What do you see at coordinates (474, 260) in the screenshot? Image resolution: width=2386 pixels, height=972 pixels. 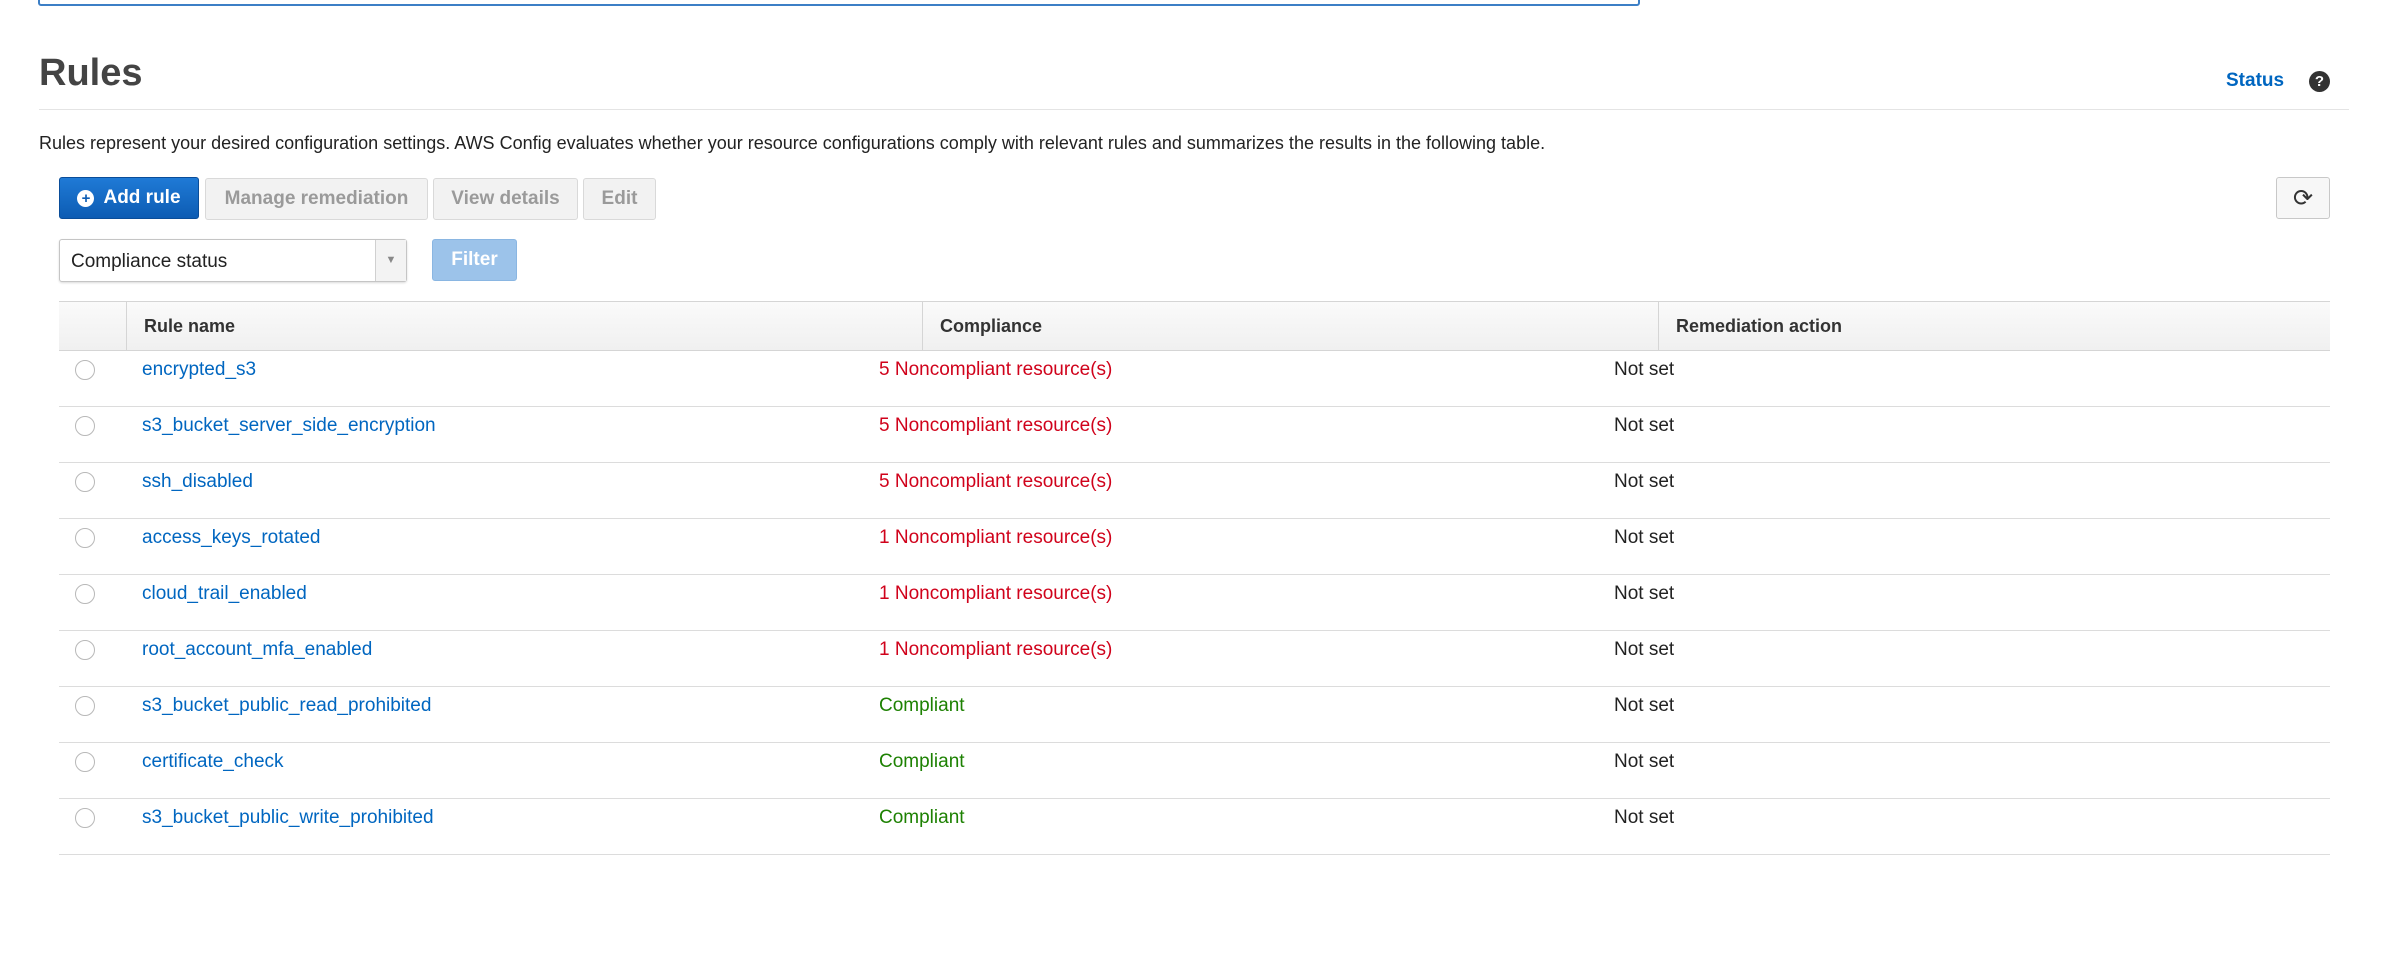 I see `filter-button: Filter` at bounding box center [474, 260].